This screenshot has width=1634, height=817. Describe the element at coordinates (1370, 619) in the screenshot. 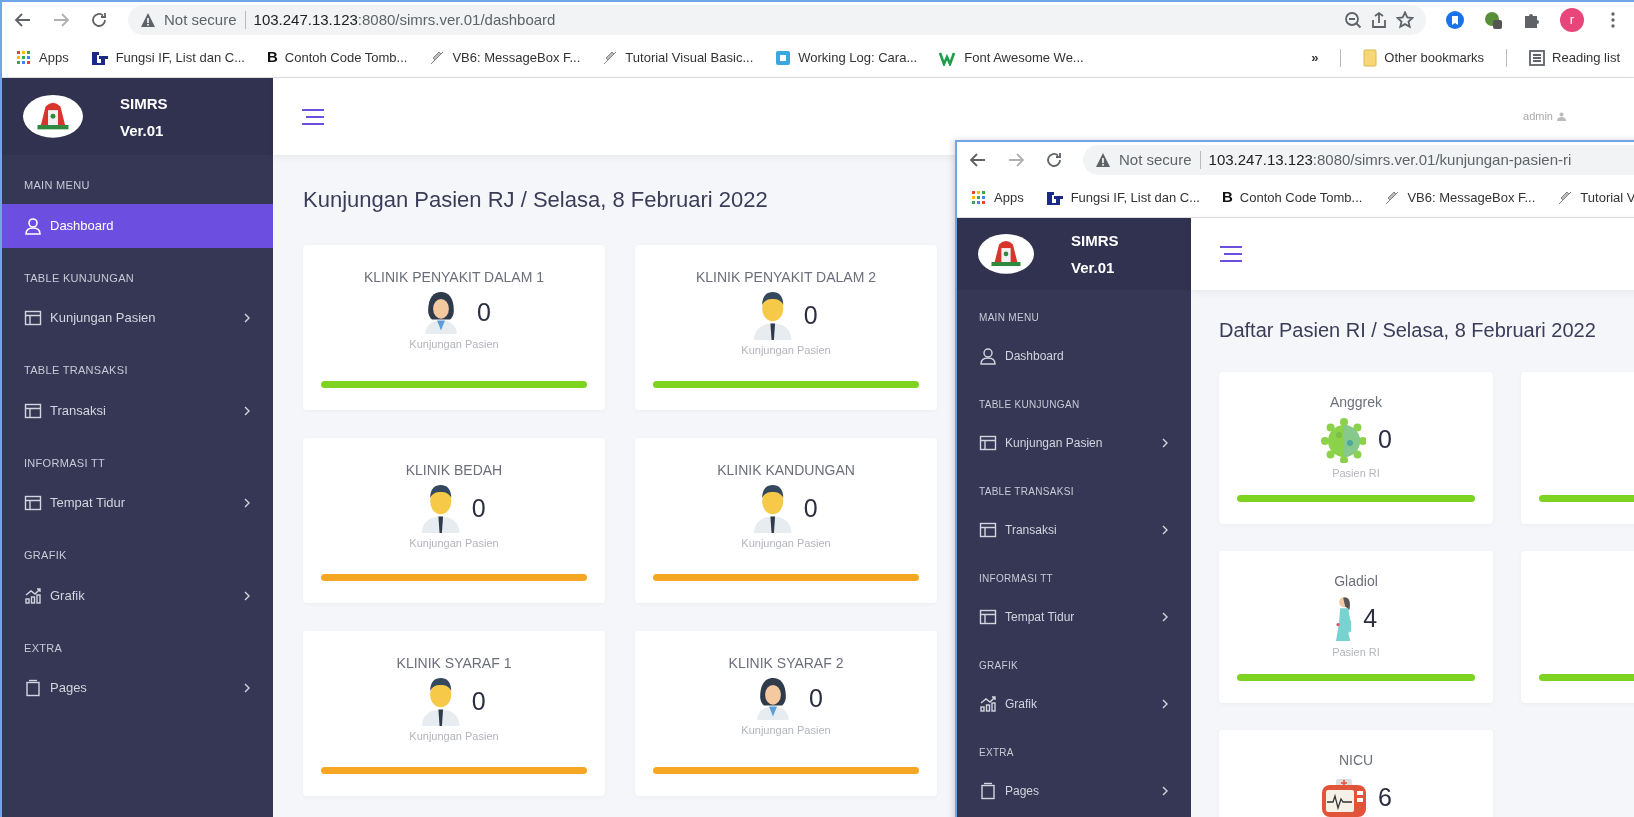

I see `visit-count: 4` at that location.